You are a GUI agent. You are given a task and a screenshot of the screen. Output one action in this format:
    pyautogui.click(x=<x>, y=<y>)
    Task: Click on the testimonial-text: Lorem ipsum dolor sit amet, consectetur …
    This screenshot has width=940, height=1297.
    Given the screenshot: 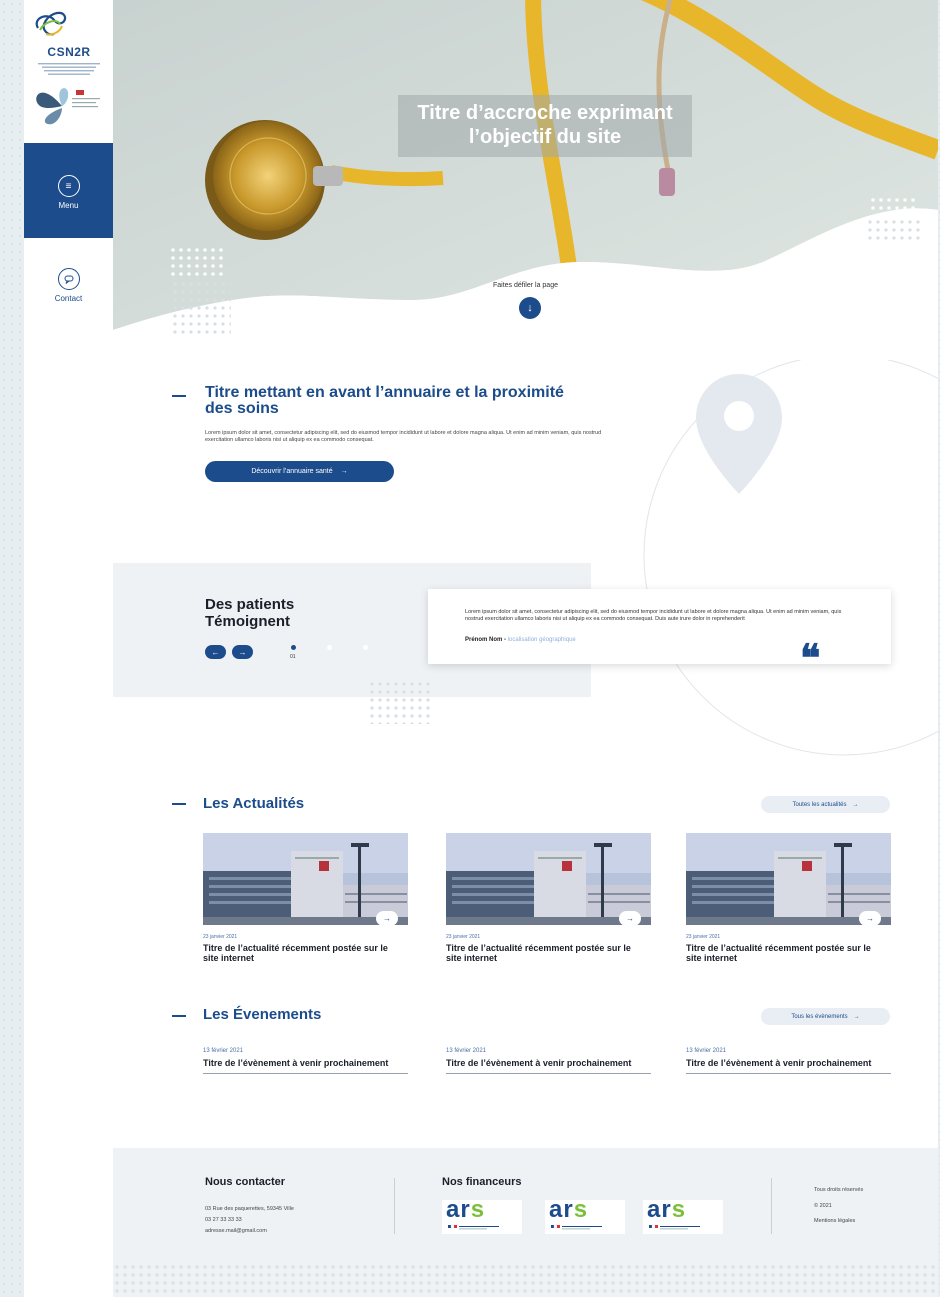 What is the action you would take?
    pyautogui.click(x=653, y=615)
    